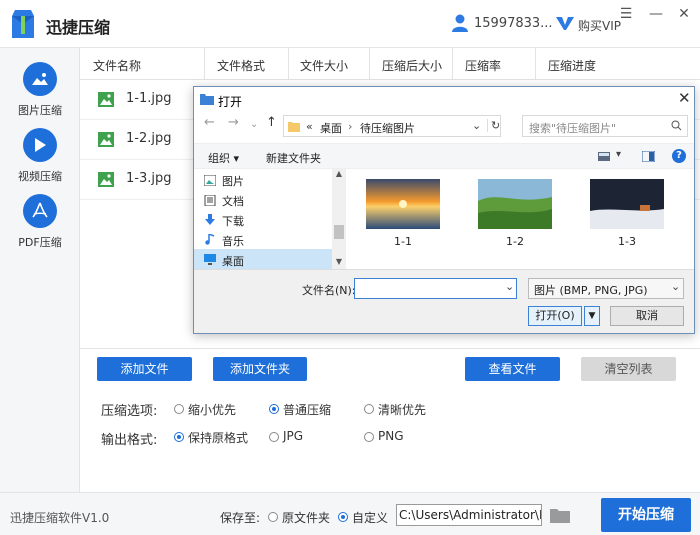 Image resolution: width=700 pixels, height=535 pixels. What do you see at coordinates (212, 410) in the screenshot?
I see `radio-label: 缩小优先` at bounding box center [212, 410].